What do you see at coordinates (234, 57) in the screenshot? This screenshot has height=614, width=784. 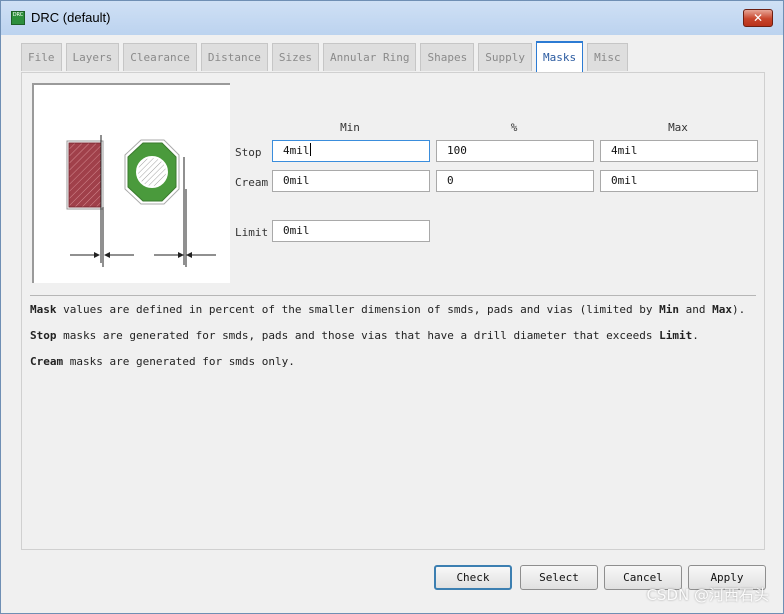 I see `tab-distance: Distance` at bounding box center [234, 57].